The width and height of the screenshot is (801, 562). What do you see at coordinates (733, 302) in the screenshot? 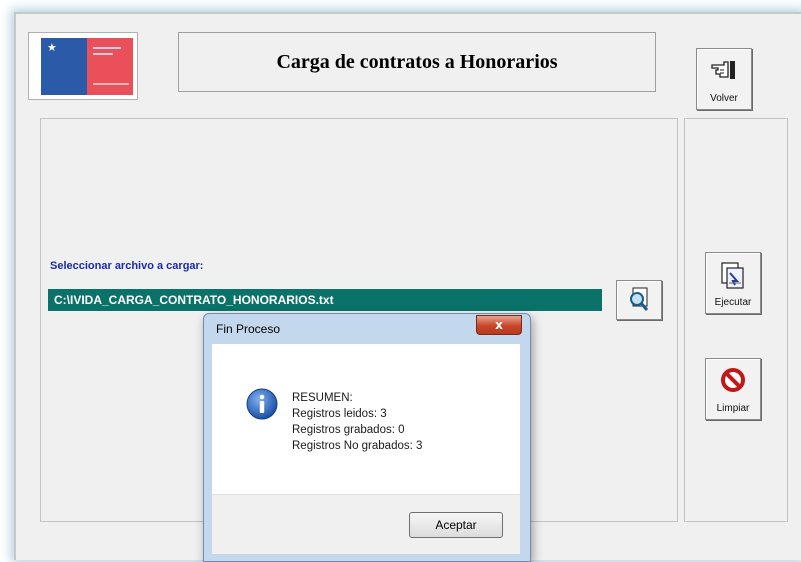
I see `ejecutar-label: Ejecutar` at bounding box center [733, 302].